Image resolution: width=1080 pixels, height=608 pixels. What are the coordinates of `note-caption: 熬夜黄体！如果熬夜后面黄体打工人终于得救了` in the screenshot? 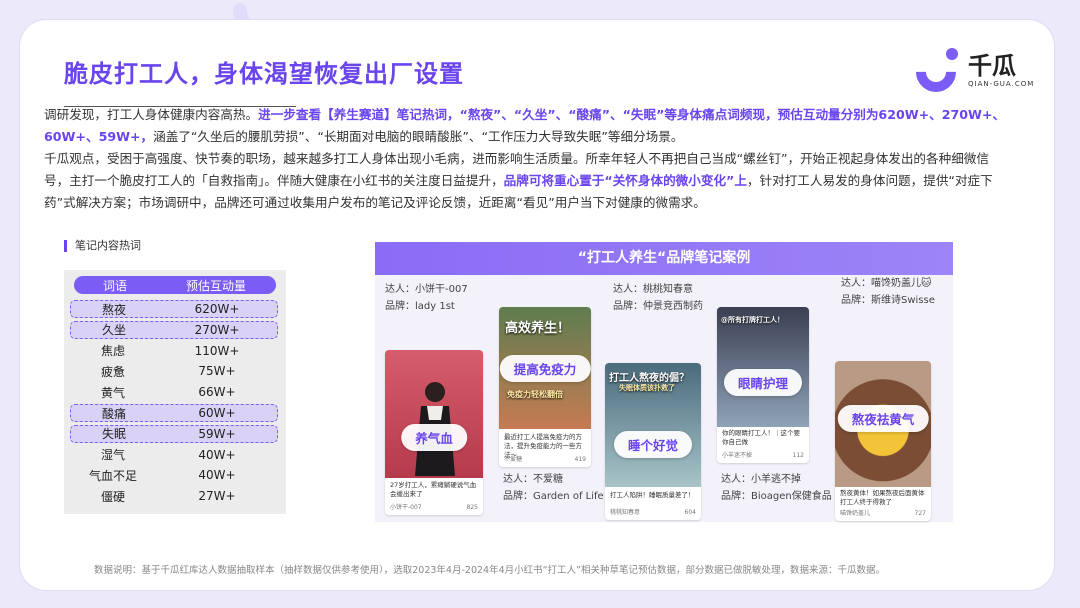 It's located at (882, 497).